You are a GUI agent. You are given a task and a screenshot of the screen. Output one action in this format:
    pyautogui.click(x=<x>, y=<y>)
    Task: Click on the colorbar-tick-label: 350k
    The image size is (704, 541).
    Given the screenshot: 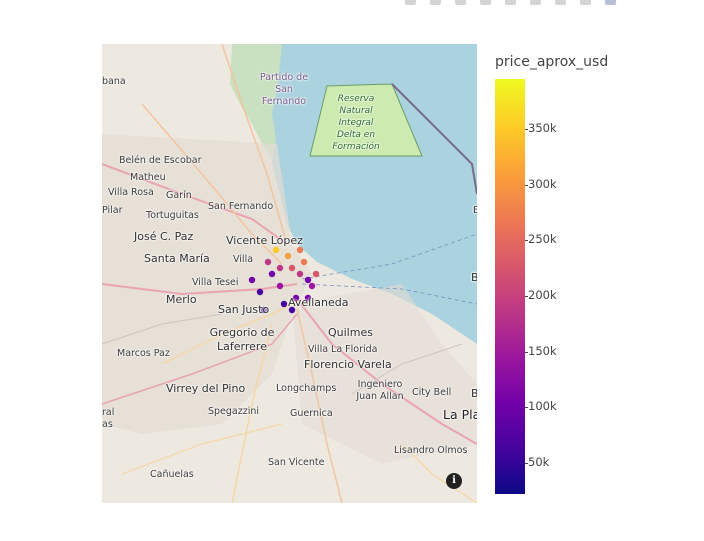 What is the action you would take?
    pyautogui.click(x=542, y=128)
    